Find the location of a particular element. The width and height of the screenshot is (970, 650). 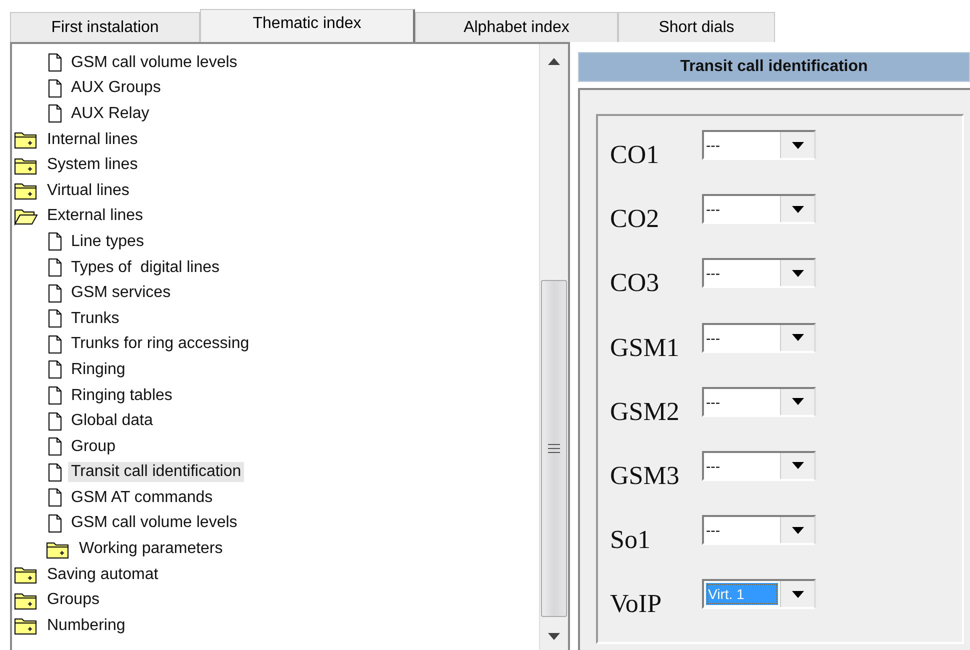

tree-item: GSM services is located at coordinates (121, 293).